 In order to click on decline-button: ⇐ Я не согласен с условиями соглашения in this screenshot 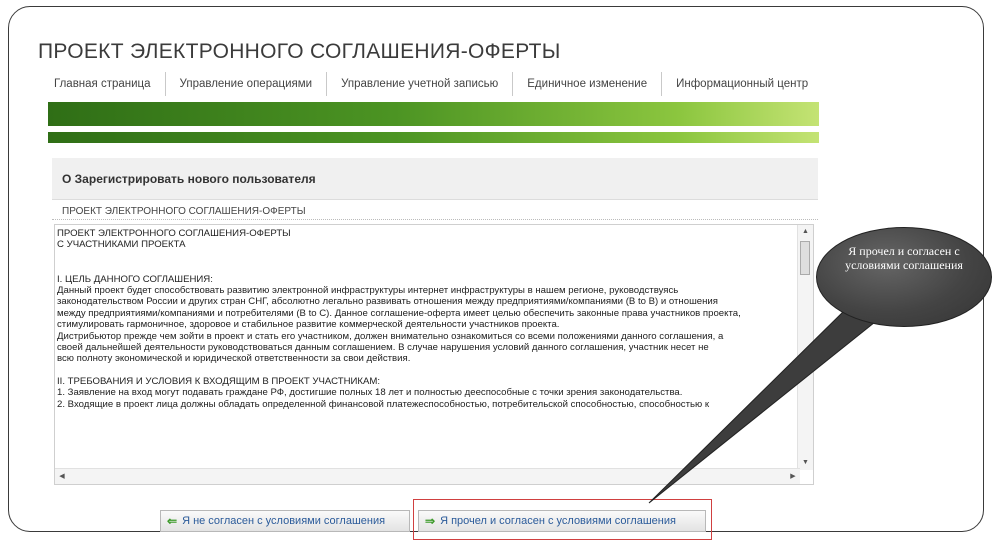, I will do `click(285, 521)`.